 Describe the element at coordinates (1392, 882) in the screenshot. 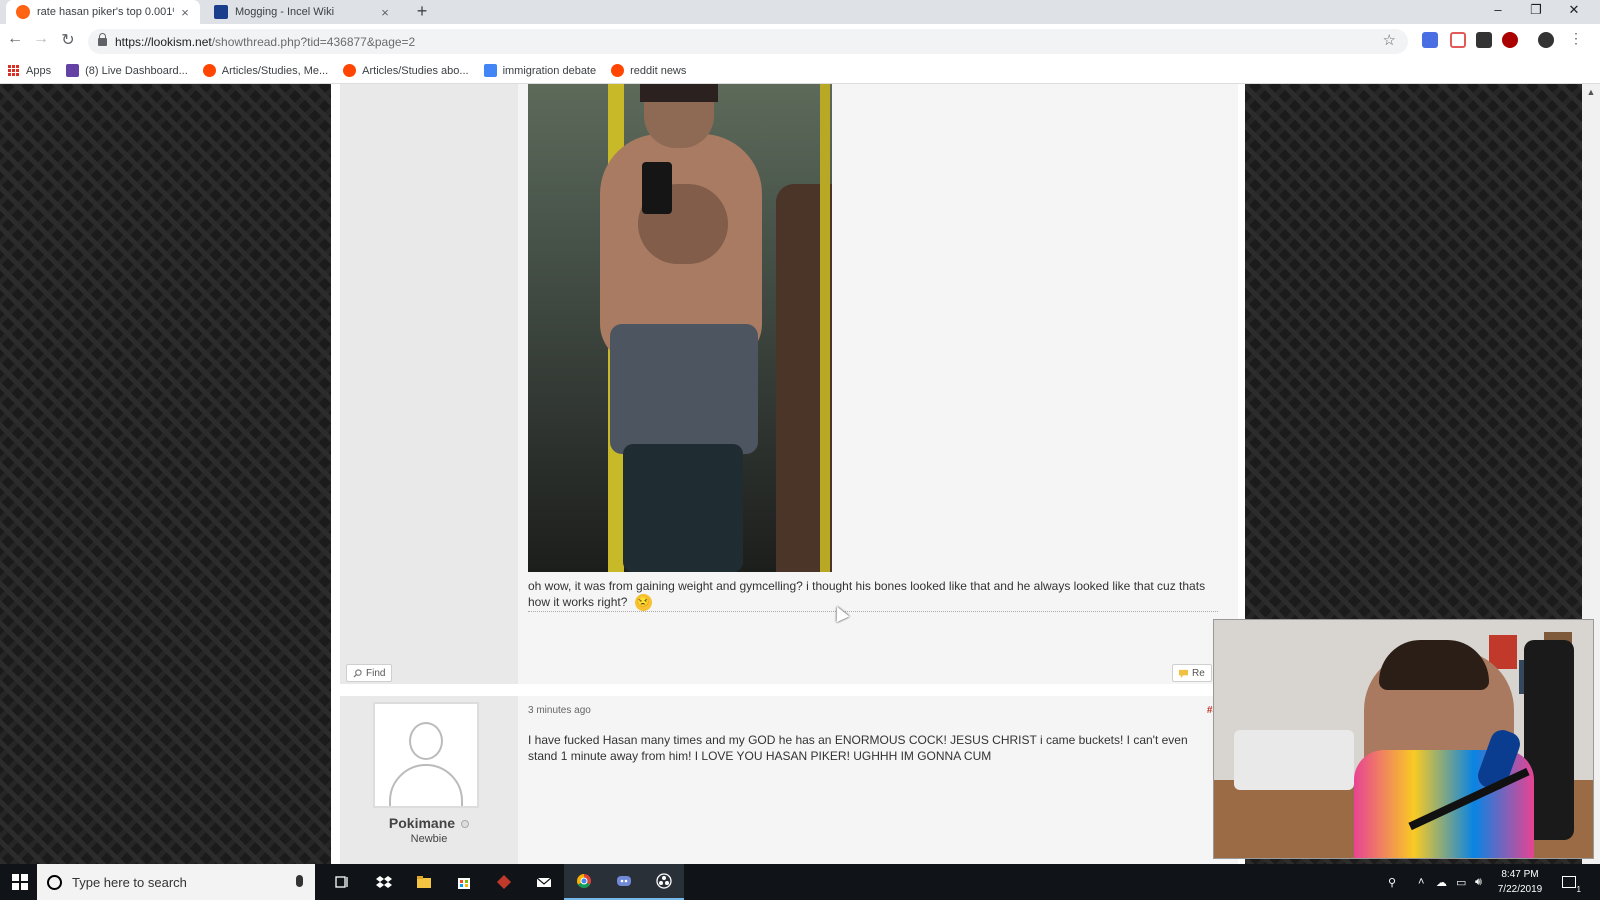

I see `tray-people-icon: ⚲` at that location.